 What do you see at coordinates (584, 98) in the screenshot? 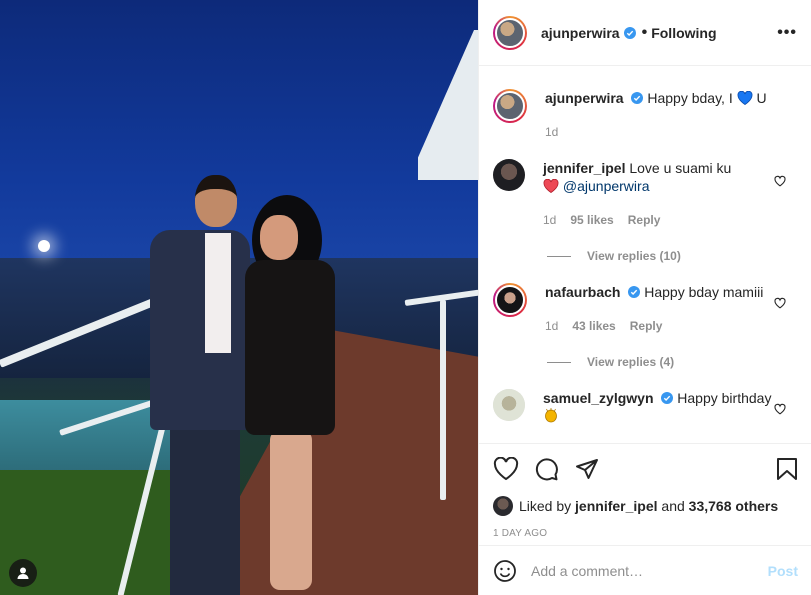
I see `caption-username: ajunperwira` at bounding box center [584, 98].